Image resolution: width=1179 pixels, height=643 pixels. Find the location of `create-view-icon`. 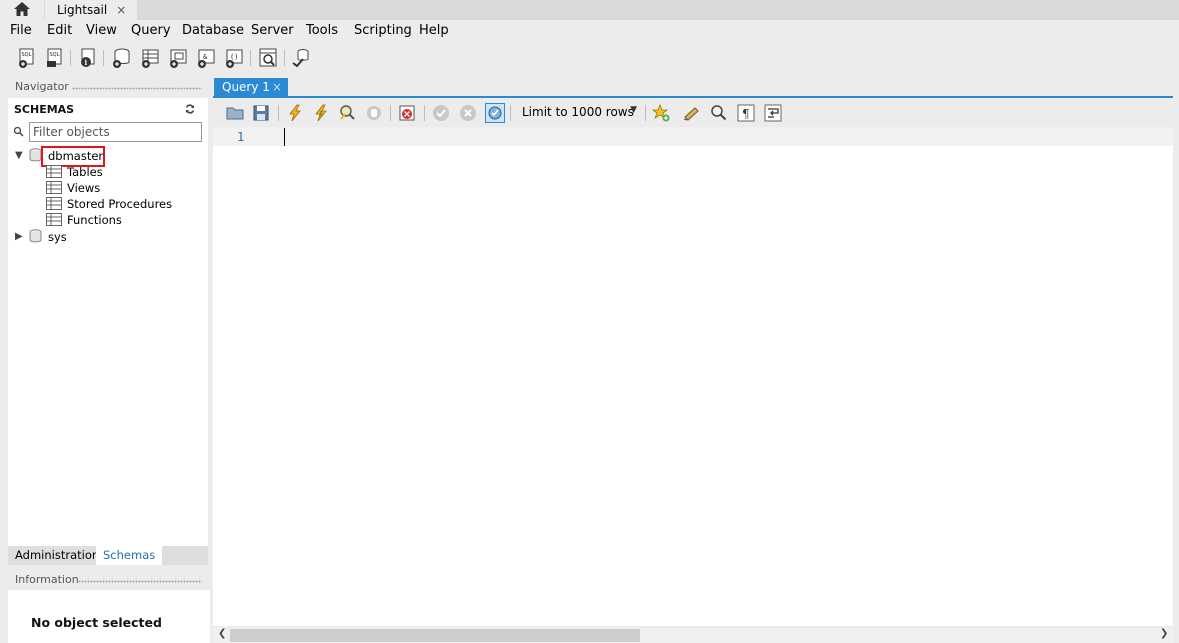

create-view-icon is located at coordinates (178, 58).